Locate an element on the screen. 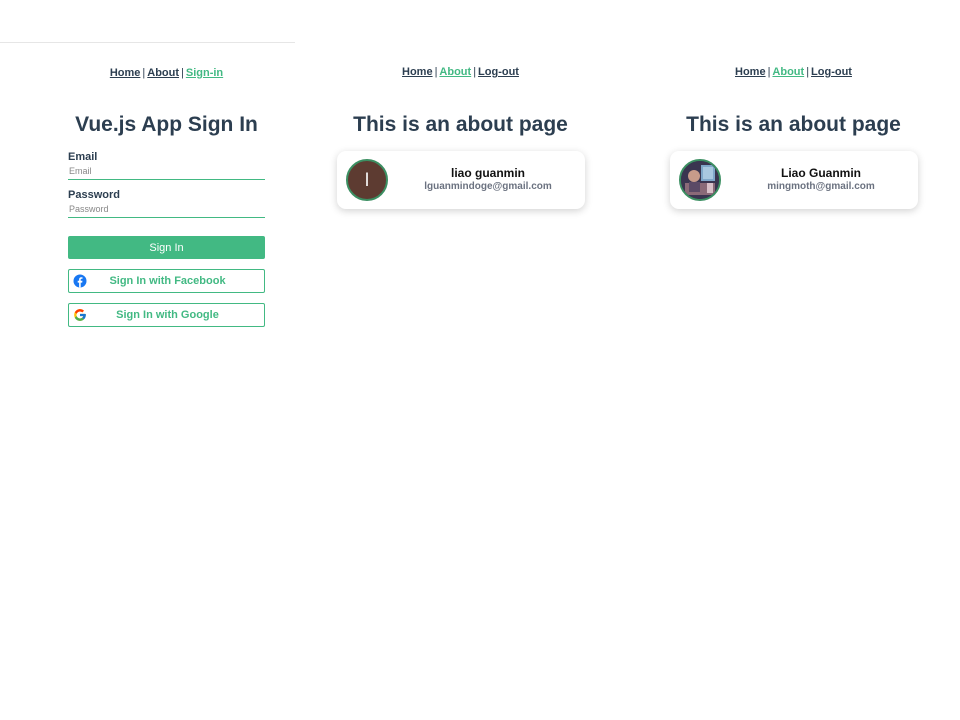 This screenshot has height=720, width=960. google-icon is located at coordinates (80, 315).